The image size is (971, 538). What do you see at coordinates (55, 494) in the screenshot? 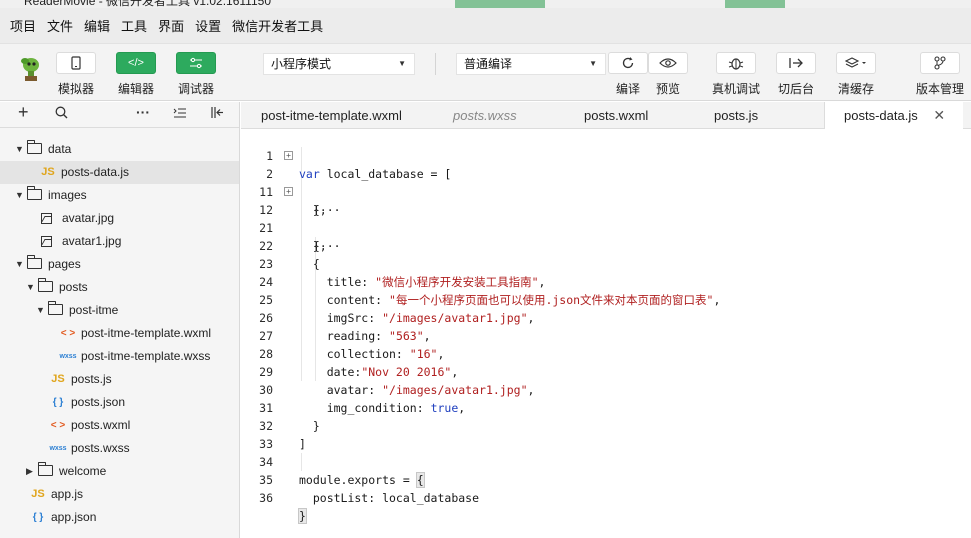
I see `tree-file-app-js: JS app.js` at bounding box center [55, 494].